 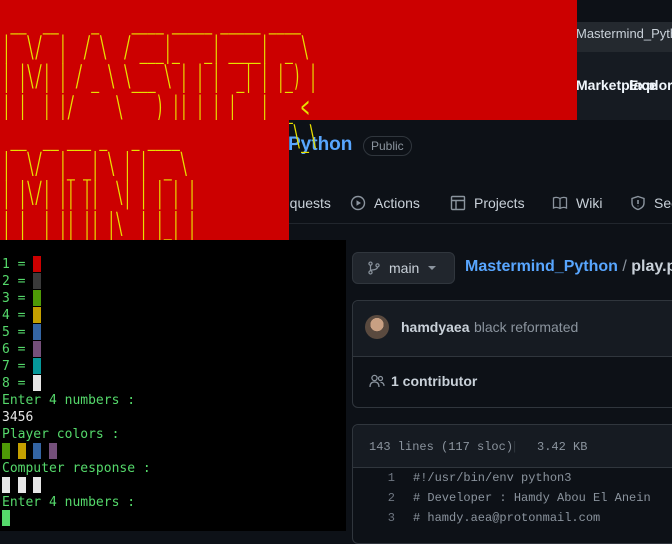 I want to click on file-info-bar: 143 lines (117 sloc) | 3.42 KB, so click(x=512, y=446).